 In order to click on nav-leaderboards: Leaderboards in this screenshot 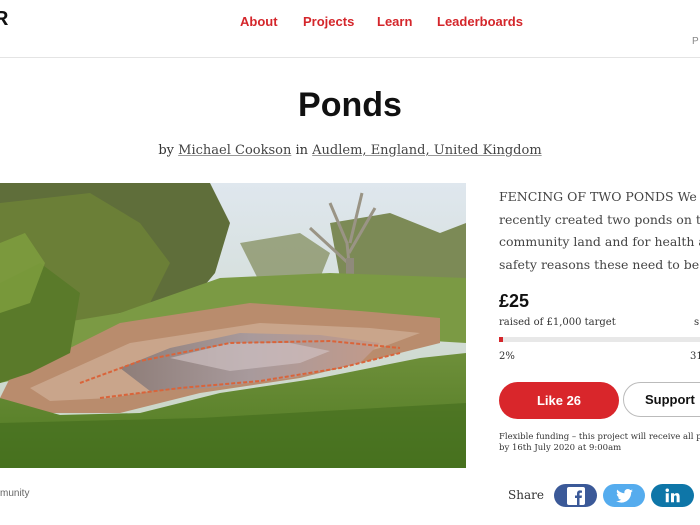, I will do `click(480, 21)`.